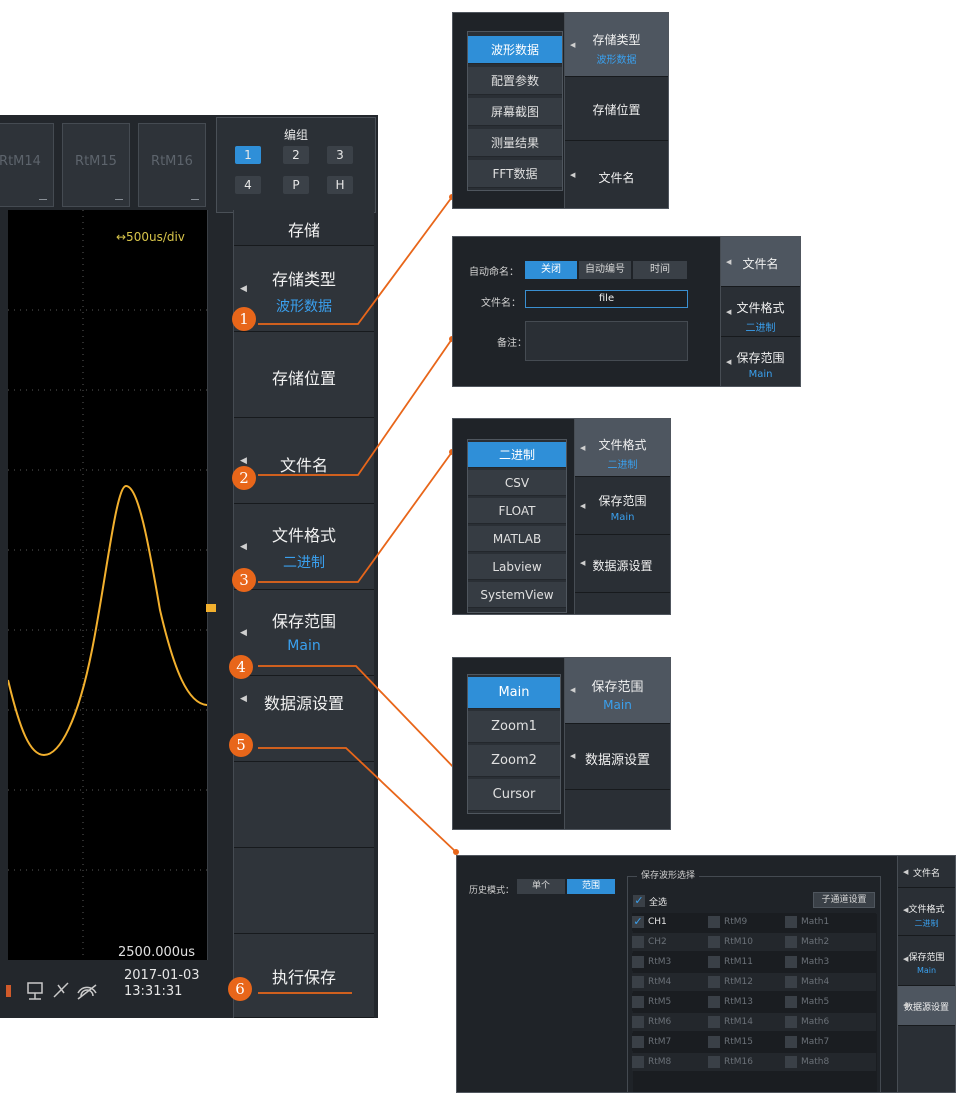 Image resolution: width=956 pixels, height=1093 pixels. I want to click on waveform-checkbox-rtm13: RtM13, so click(745, 1002).